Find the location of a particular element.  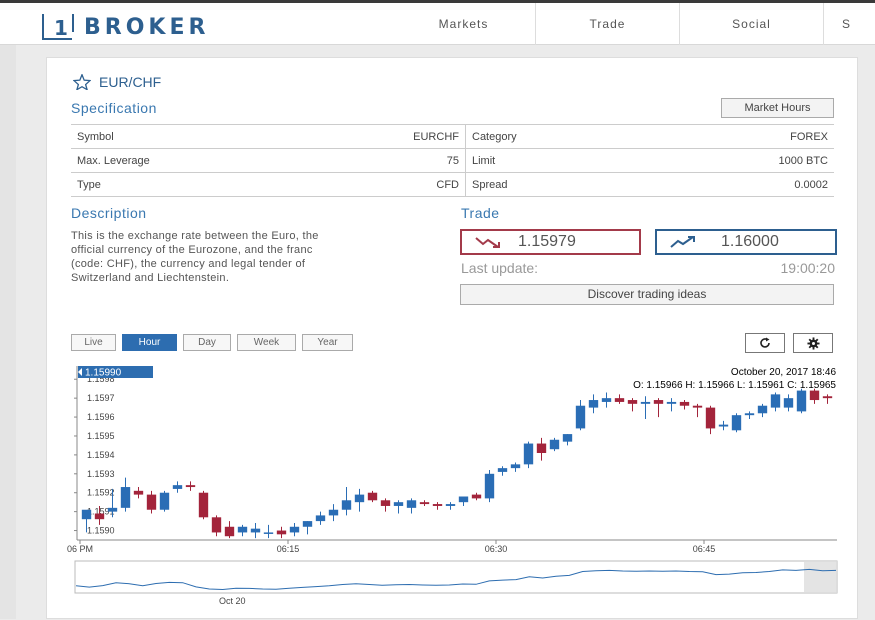

logo-text: BROKER is located at coordinates (147, 27).